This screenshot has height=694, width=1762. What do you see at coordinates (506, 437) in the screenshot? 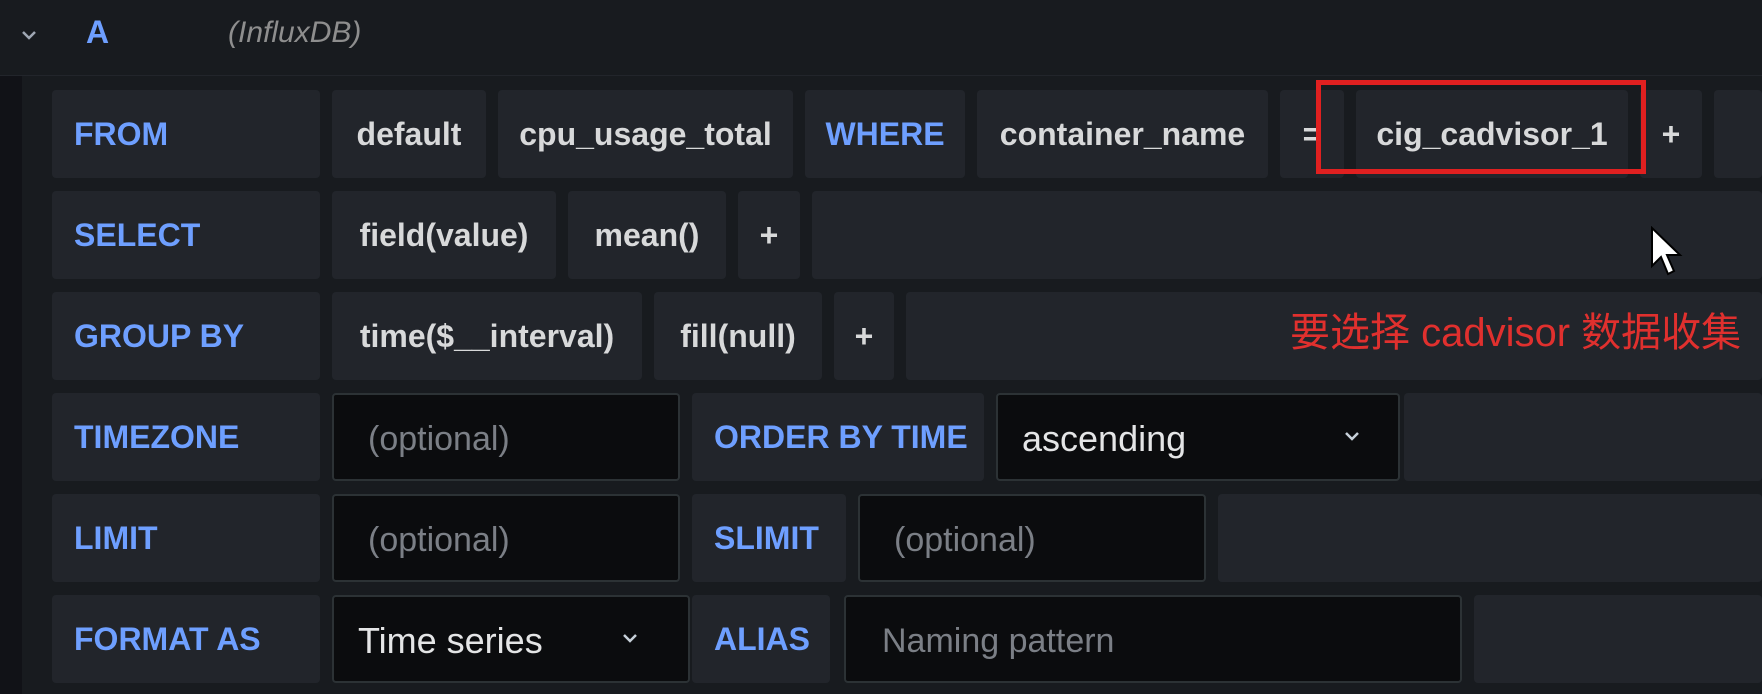
I see `timezone-input: (optional)` at bounding box center [506, 437].